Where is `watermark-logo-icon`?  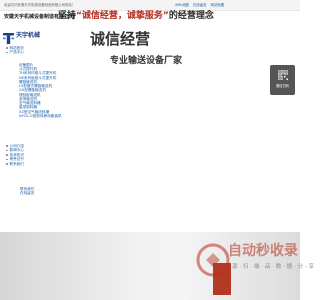 watermark-logo-icon is located at coordinates (213, 260).